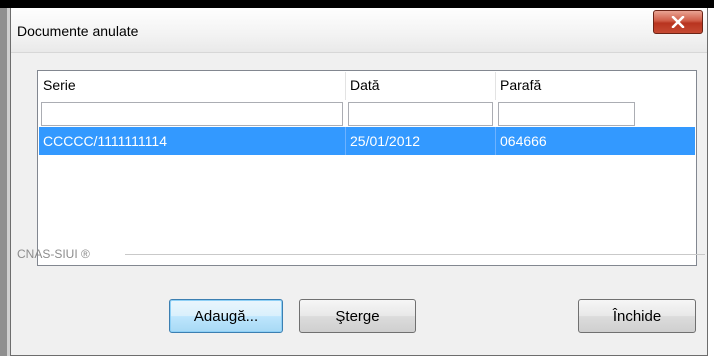  I want to click on column-header-parafa: Parafă, so click(595, 86).